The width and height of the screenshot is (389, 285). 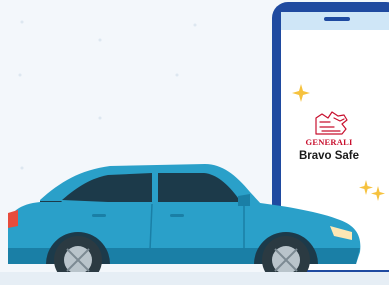 What do you see at coordinates (329, 156) in the screenshot?
I see `app-name-label: Bravo Safe` at bounding box center [329, 156].